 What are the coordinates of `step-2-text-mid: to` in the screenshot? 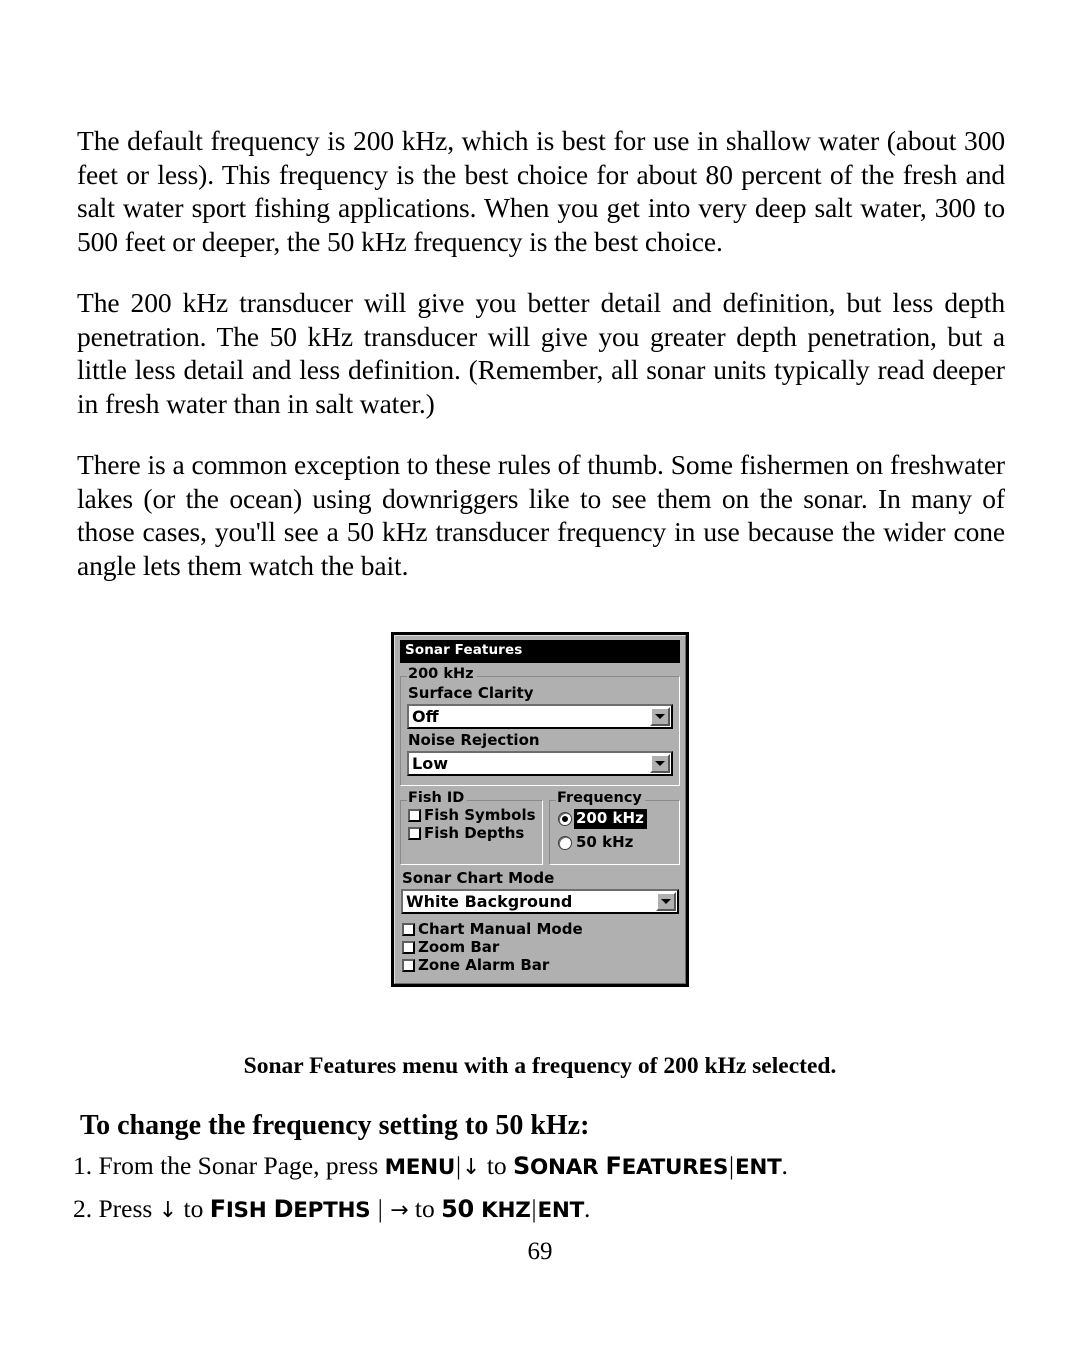 It's located at (193, 1208).